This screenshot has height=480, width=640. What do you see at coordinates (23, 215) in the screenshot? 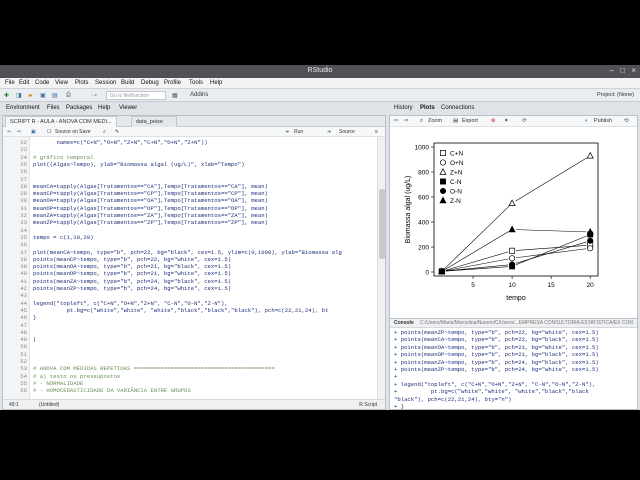
I see `line-number: 32` at bounding box center [23, 215].